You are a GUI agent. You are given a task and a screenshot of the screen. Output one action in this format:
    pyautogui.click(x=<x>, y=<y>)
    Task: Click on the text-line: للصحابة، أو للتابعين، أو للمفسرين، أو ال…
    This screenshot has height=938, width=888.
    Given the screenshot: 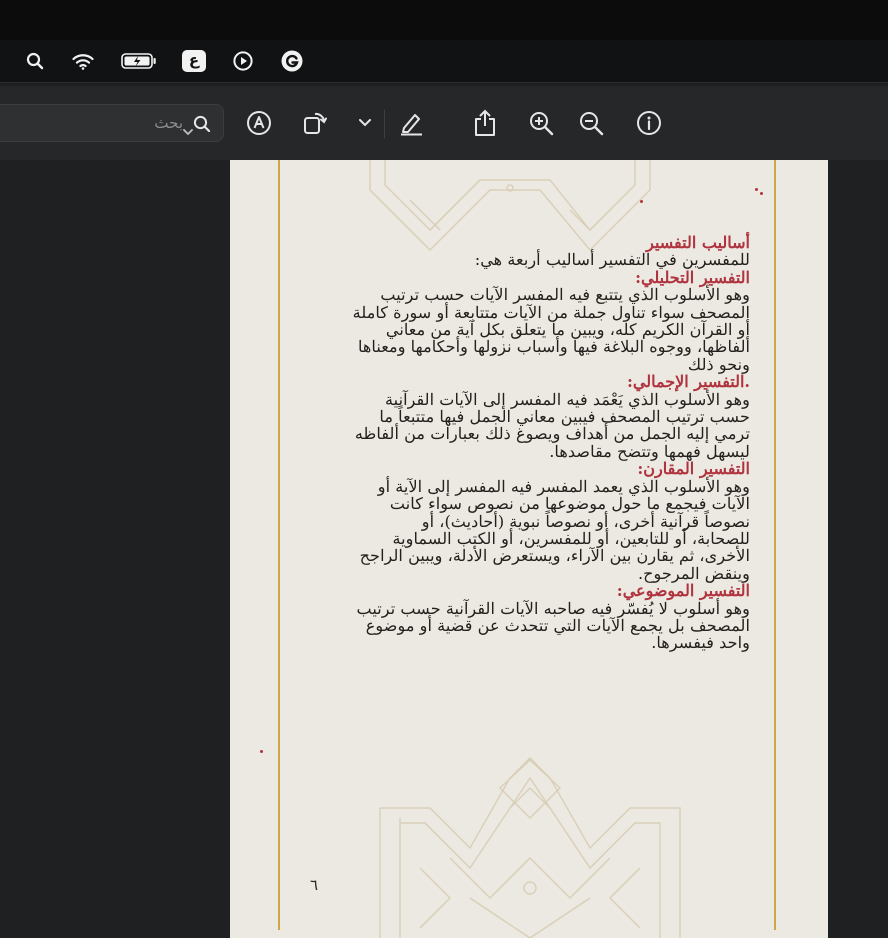 What is the action you would take?
    pyautogui.click(x=571, y=538)
    